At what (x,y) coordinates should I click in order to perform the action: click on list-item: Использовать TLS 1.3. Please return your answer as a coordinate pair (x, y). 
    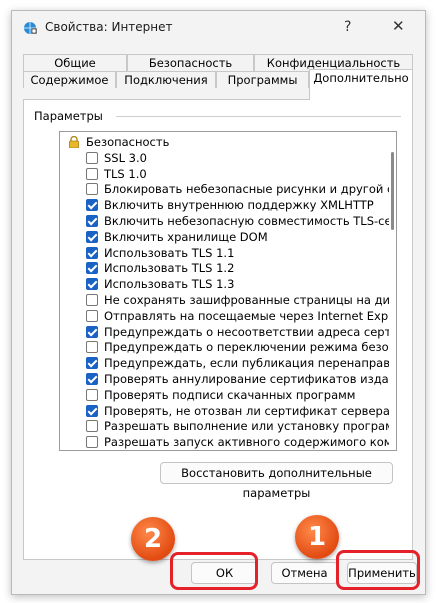
    Looking at the image, I should click on (225, 284).